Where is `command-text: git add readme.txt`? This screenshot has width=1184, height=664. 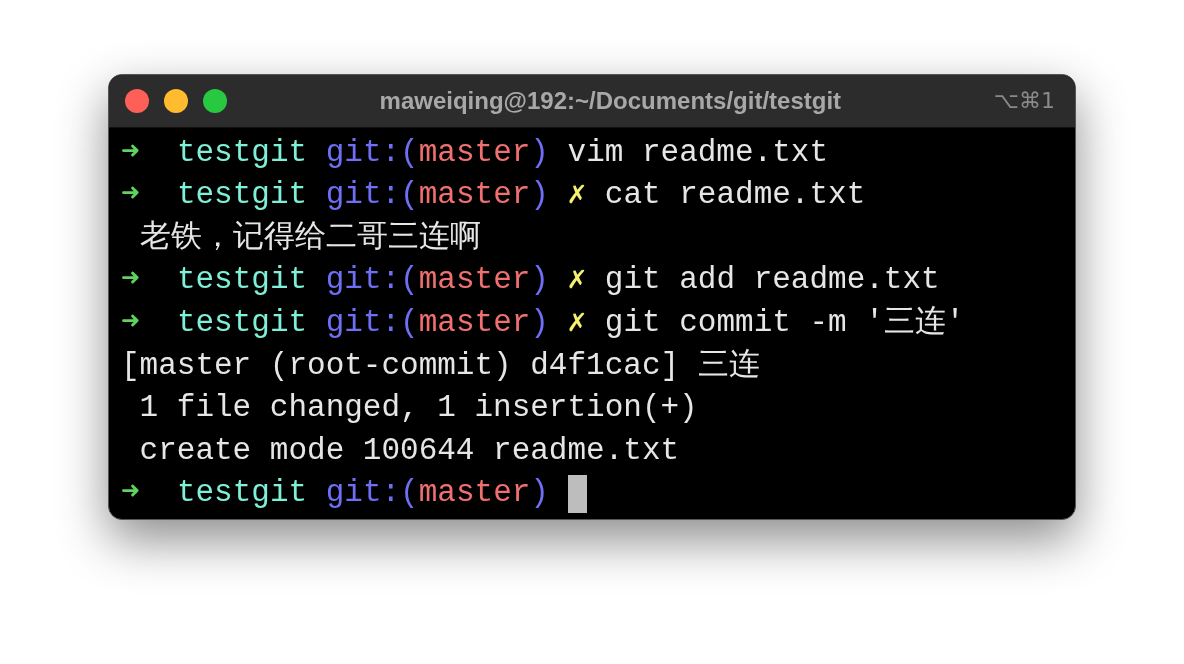 command-text: git add readme.txt is located at coordinates (772, 280).